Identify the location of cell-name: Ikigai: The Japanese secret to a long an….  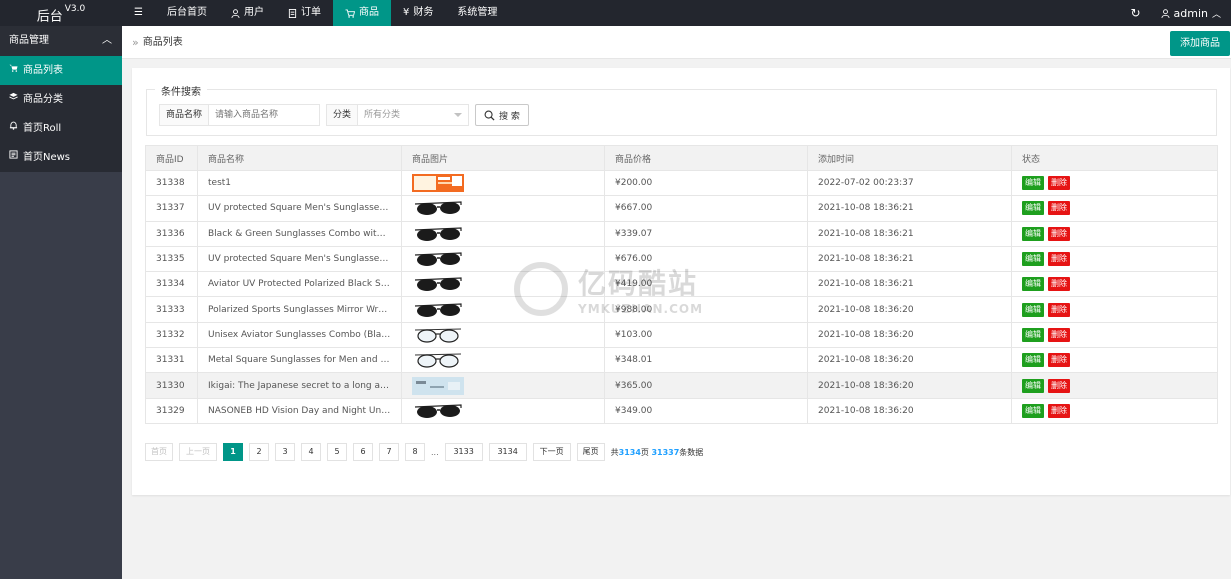
(299, 385).